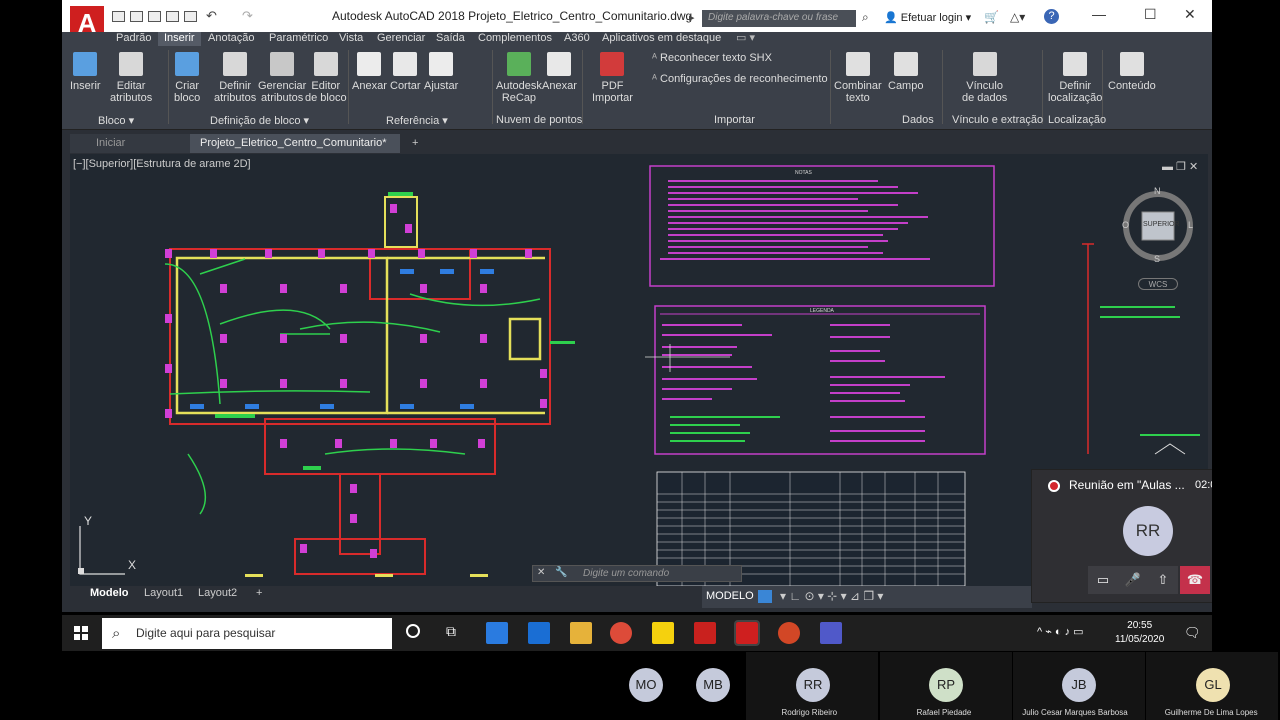 The image size is (1280, 720). Describe the element at coordinates (118, 16) in the screenshot. I see `new-file-icon` at that location.